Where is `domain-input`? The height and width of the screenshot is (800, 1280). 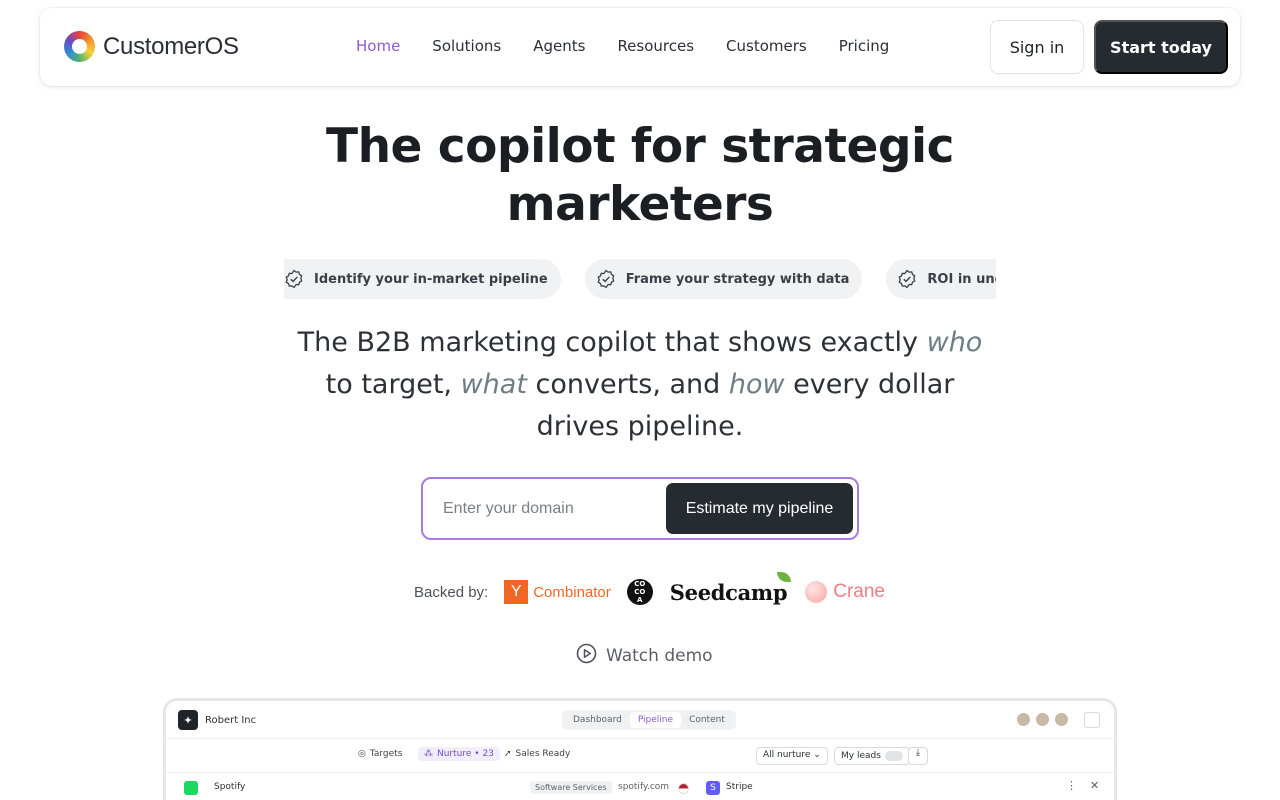
domain-input is located at coordinates (545, 509).